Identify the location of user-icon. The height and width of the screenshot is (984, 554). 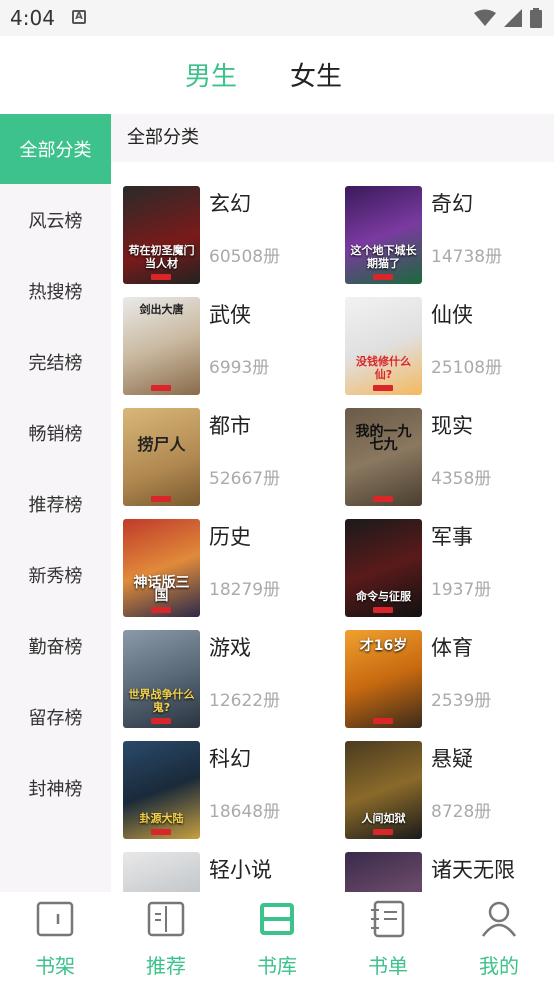
(499, 919).